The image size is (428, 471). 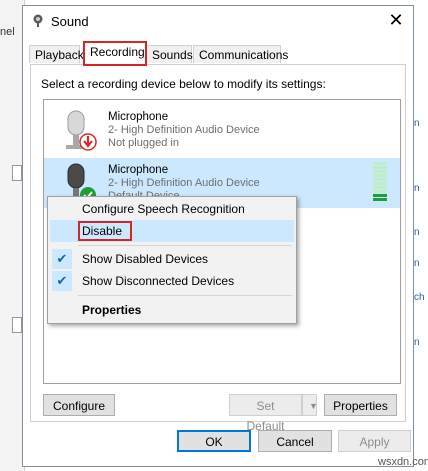 I want to click on tab-communications: Communications, so click(x=240, y=54).